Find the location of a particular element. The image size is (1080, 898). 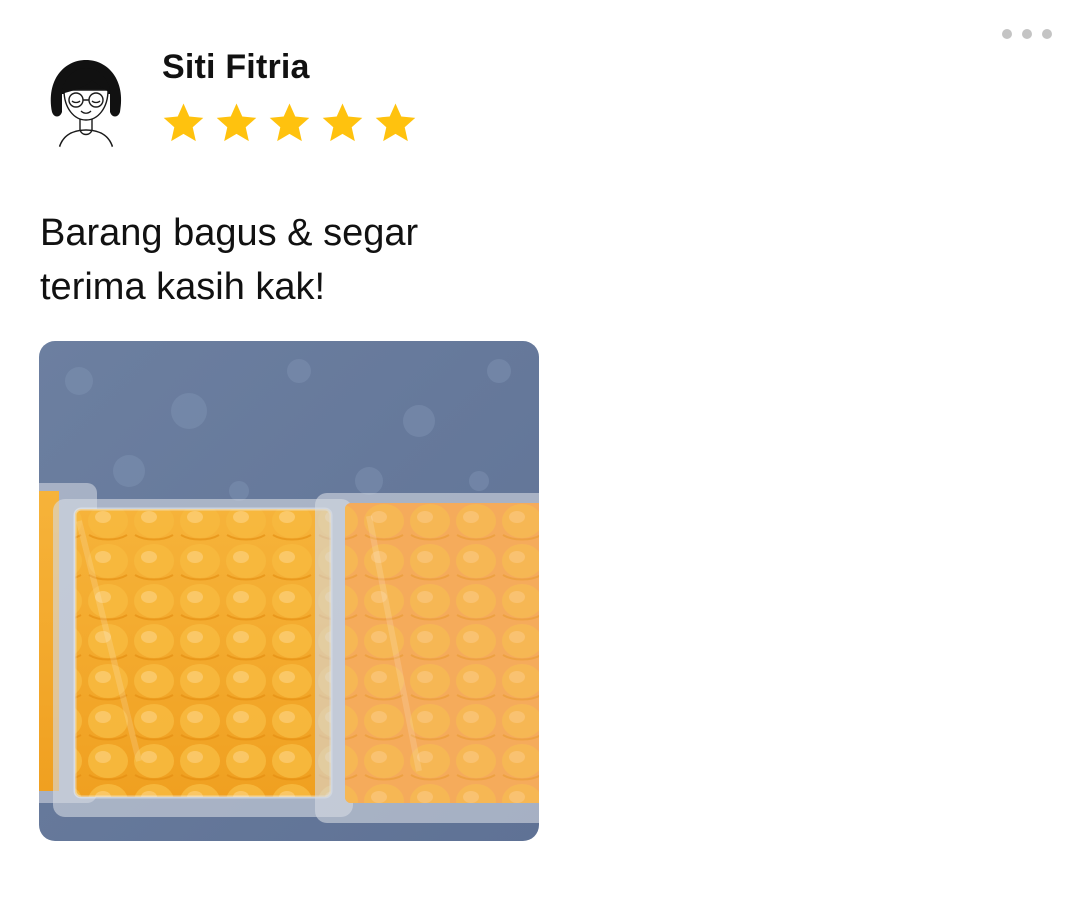

more-options-button is located at coordinates (1027, 34).